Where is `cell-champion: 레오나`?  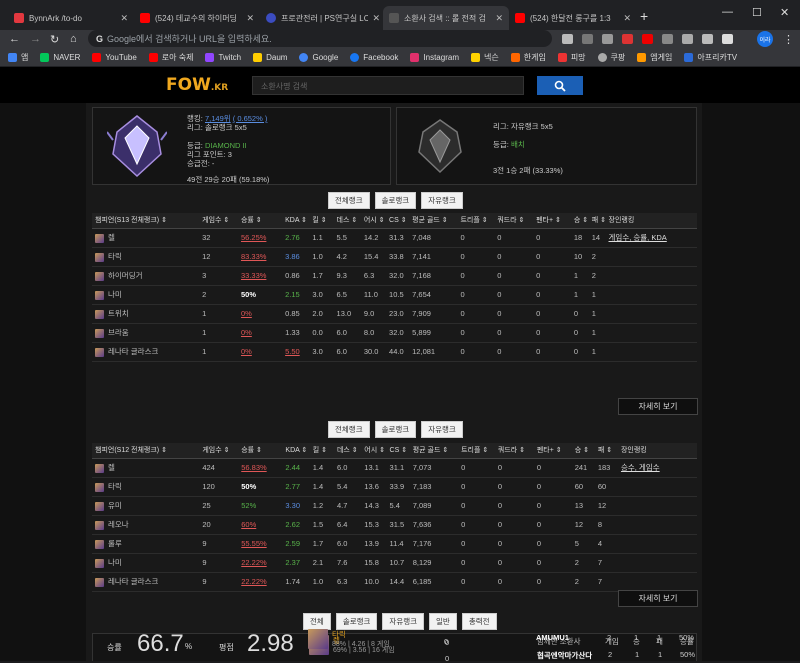
cell-champion: 레오나 is located at coordinates (146, 525).